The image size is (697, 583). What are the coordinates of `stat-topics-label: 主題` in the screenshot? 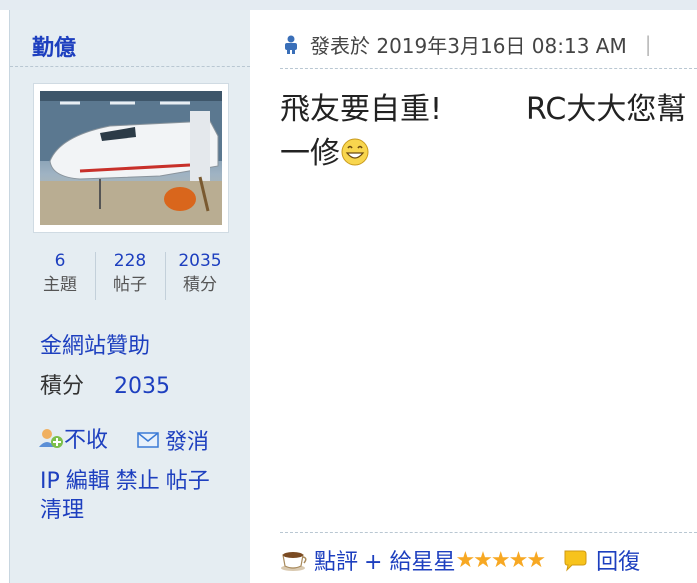 It's located at (60, 285).